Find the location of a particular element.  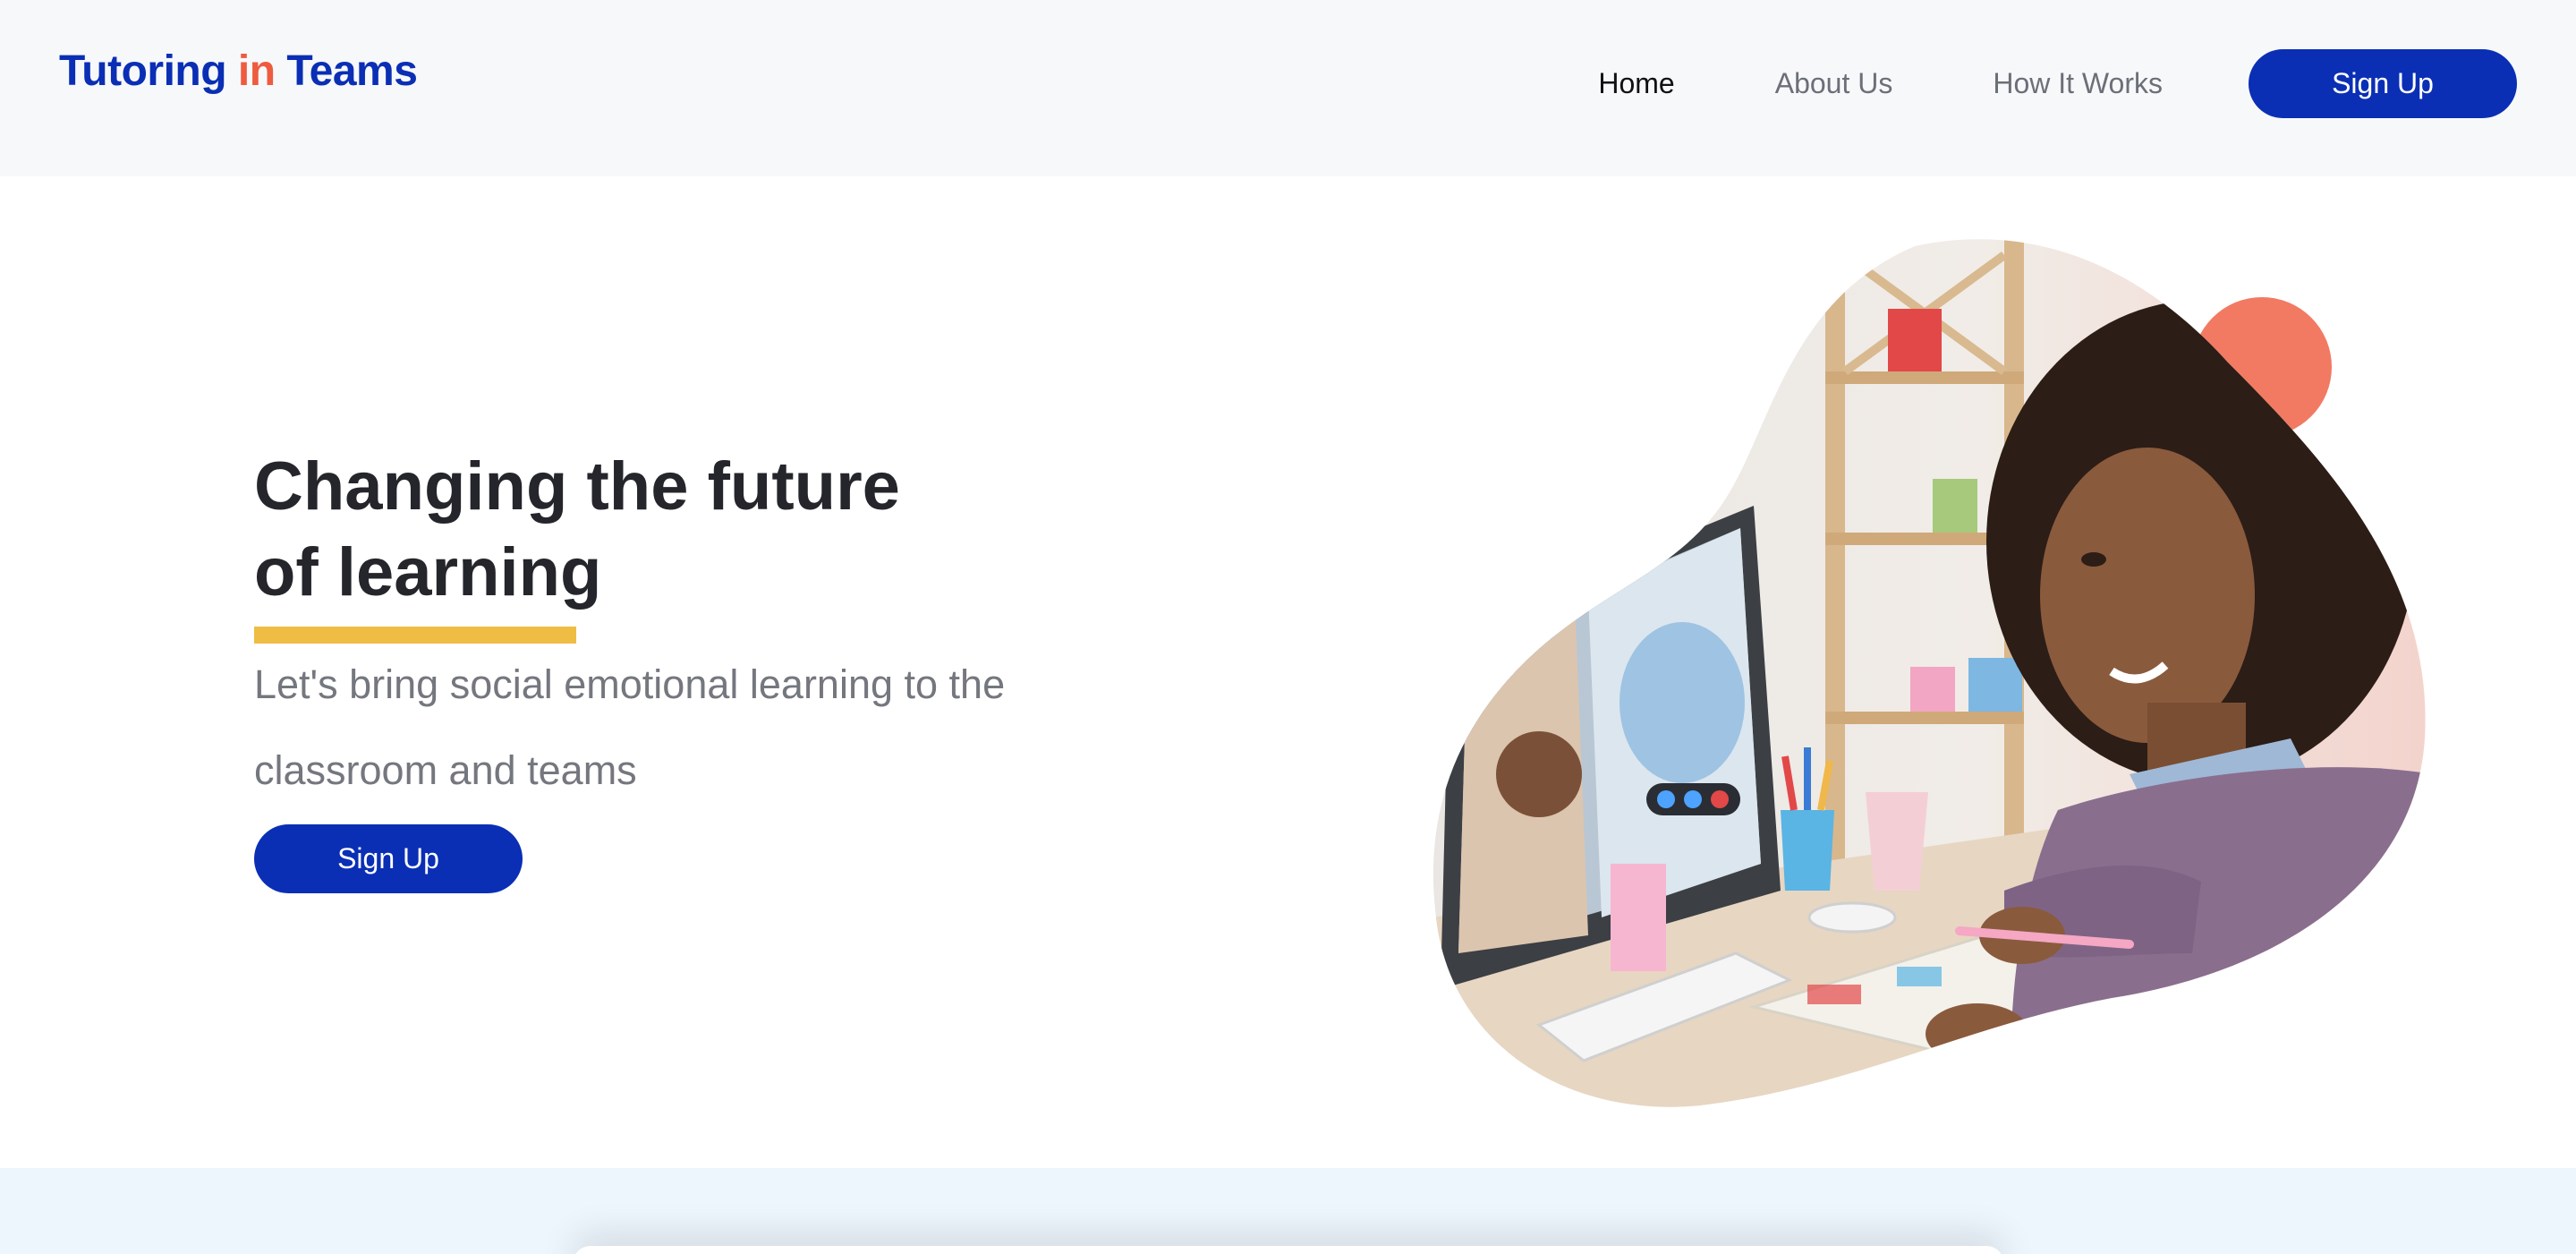

logo-text-in: in is located at coordinates (256, 71).